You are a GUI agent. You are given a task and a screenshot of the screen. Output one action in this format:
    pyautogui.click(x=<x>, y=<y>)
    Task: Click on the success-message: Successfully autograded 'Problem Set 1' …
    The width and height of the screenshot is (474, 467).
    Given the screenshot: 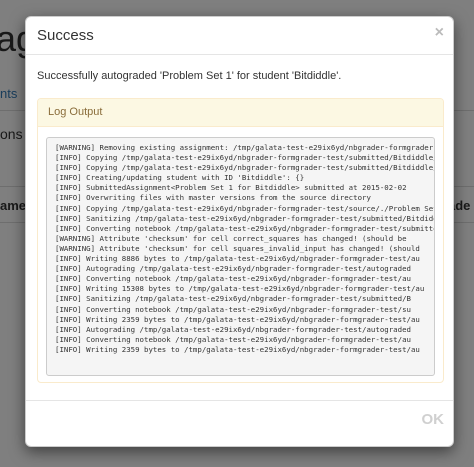 What is the action you would take?
    pyautogui.click(x=189, y=76)
    